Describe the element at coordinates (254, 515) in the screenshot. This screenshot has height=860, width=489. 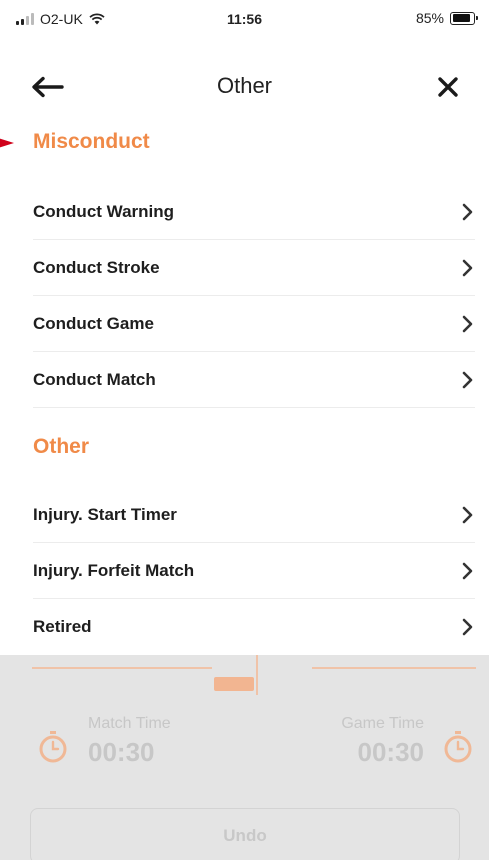
I see `list-item-injury-start-timer: Injury. Start Timer` at that location.